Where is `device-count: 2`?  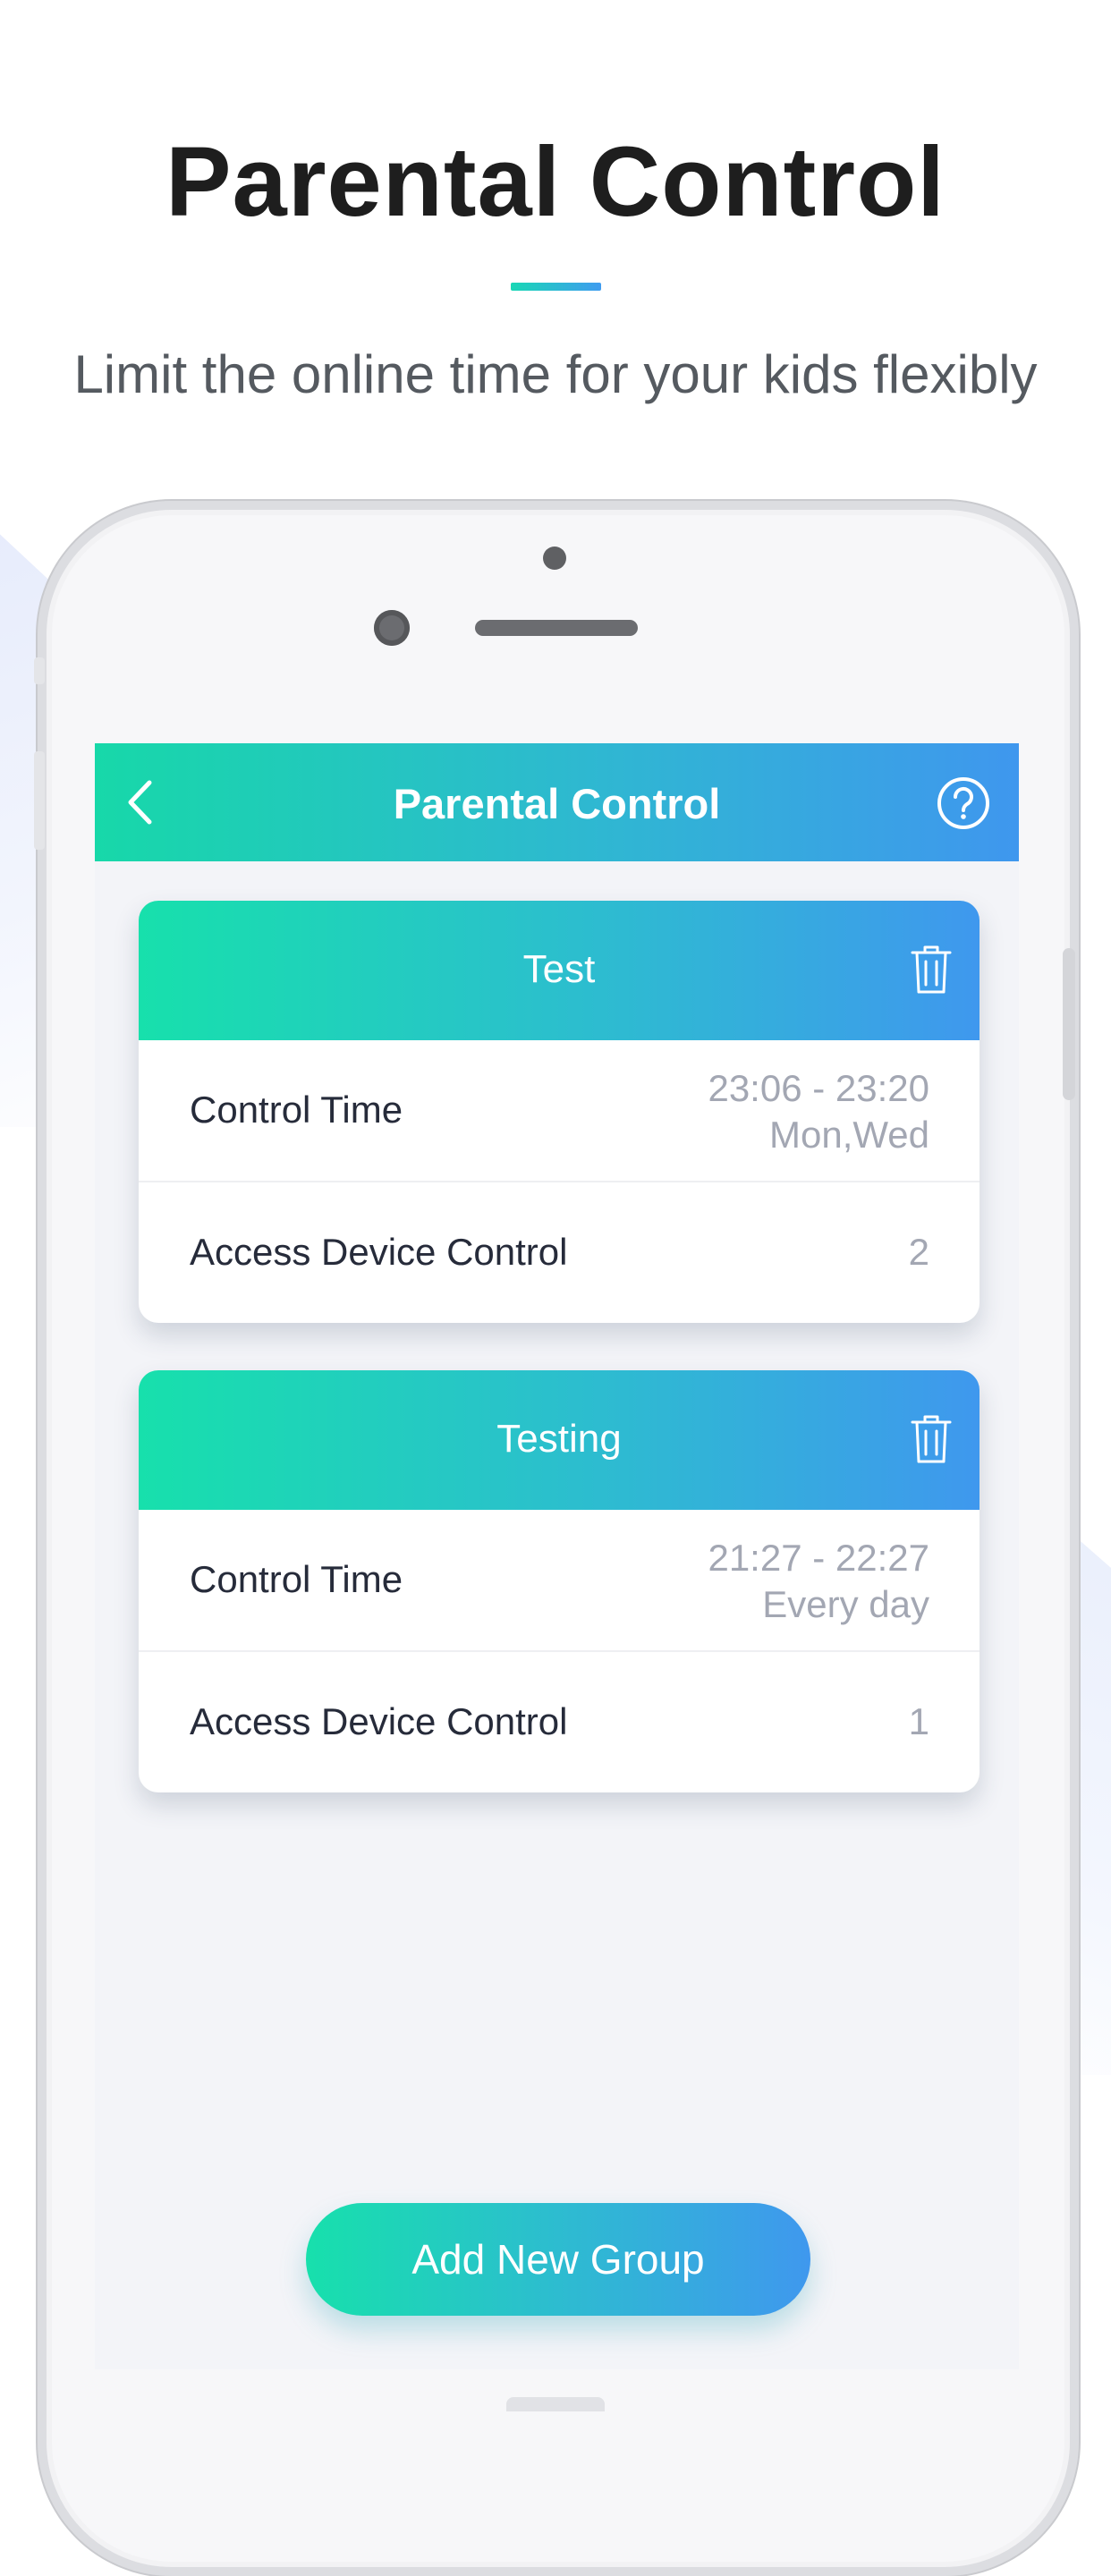 device-count: 2 is located at coordinates (918, 1252).